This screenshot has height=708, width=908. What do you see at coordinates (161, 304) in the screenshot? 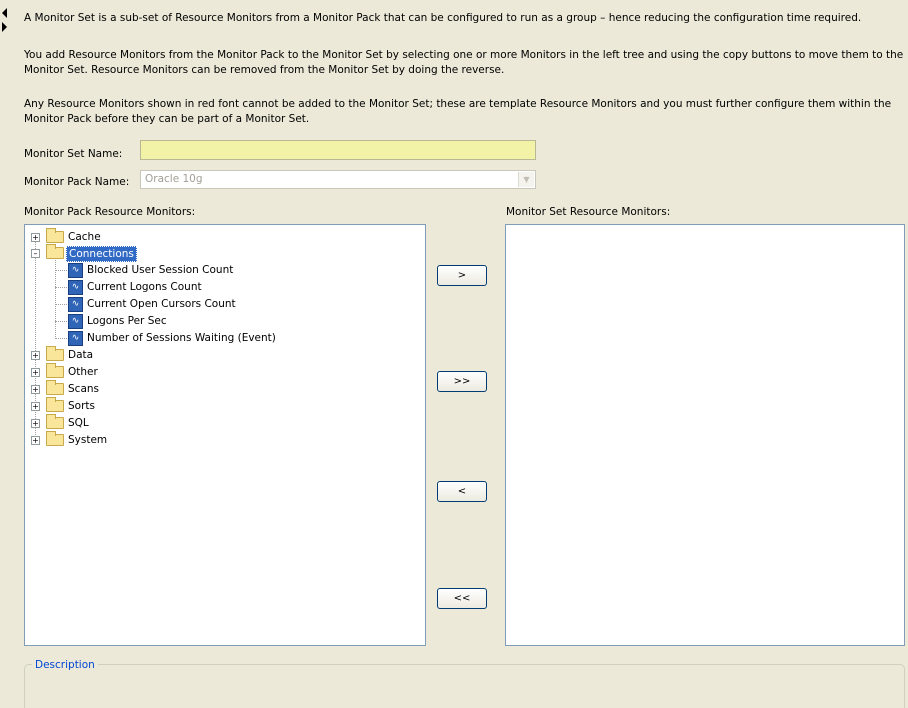
I see `tree-leaf-label: Current Open Cursors Count` at bounding box center [161, 304].